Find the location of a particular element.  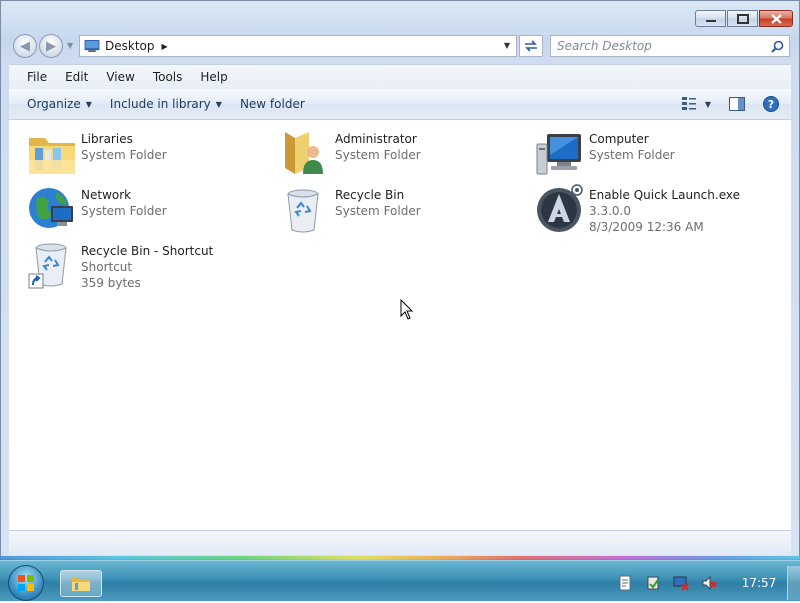

view-controls: ▼ ? is located at coordinates (728, 104).